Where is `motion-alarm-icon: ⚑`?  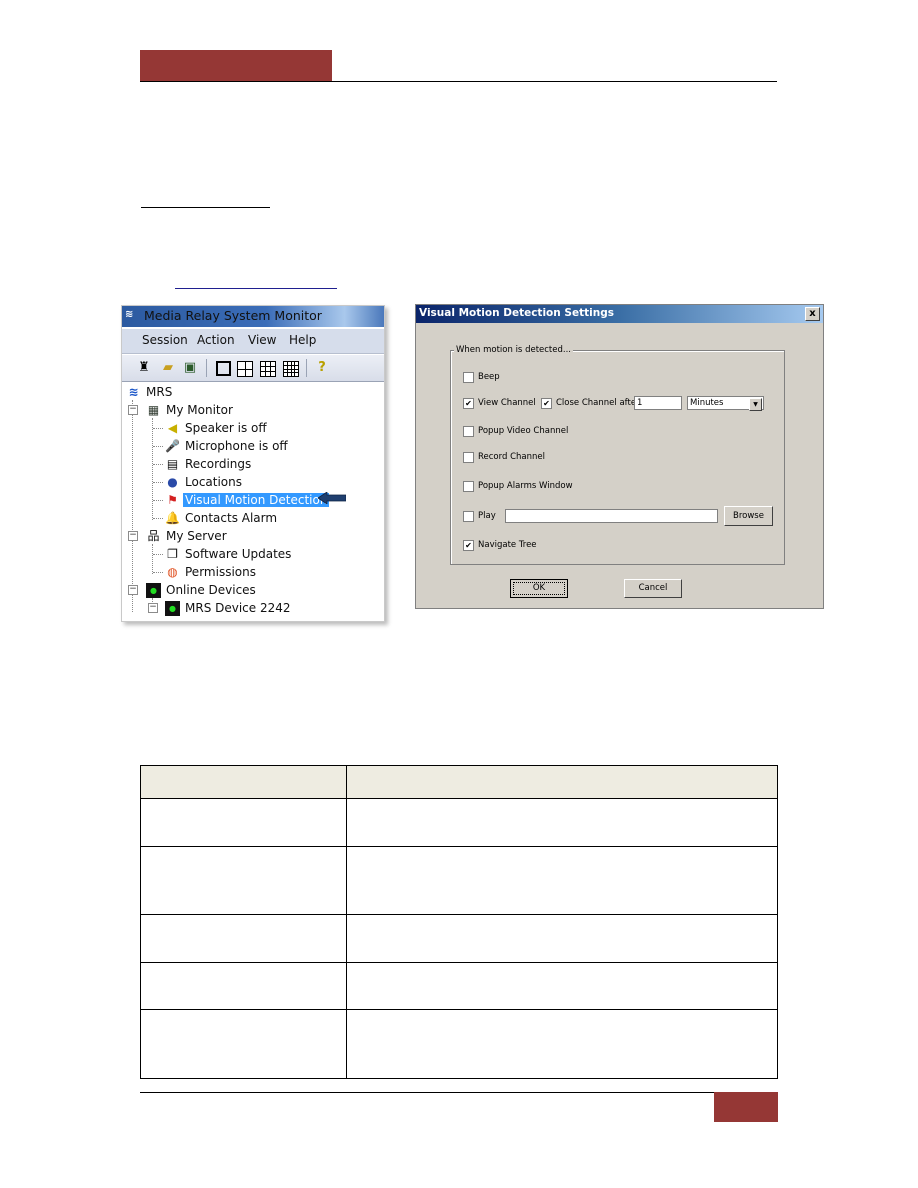 motion-alarm-icon: ⚑ is located at coordinates (172, 500).